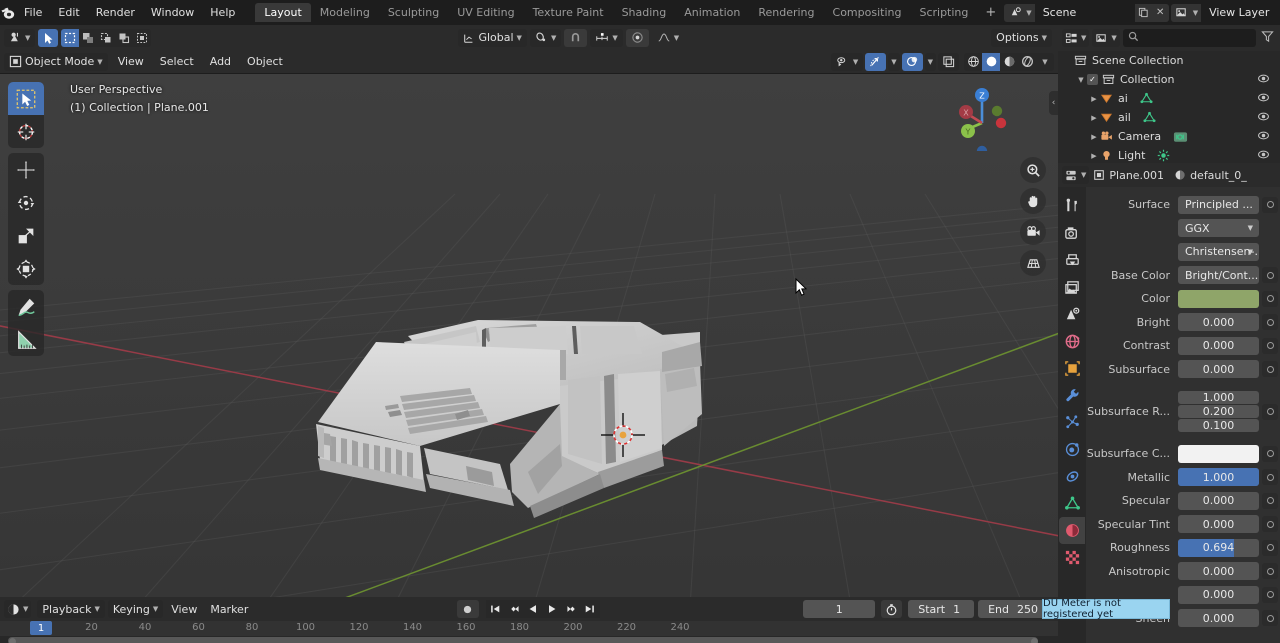 The width and height of the screenshot is (1280, 643). I want to click on select-difference-icon, so click(142, 38).